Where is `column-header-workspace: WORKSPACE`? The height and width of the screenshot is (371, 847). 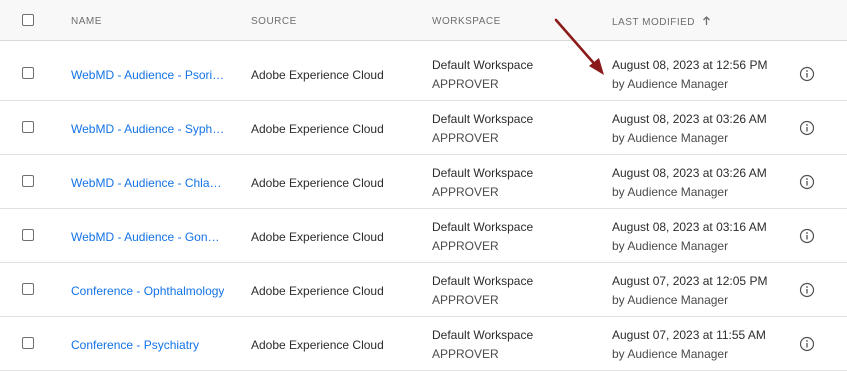
column-header-workspace: WORKSPACE is located at coordinates (466, 21).